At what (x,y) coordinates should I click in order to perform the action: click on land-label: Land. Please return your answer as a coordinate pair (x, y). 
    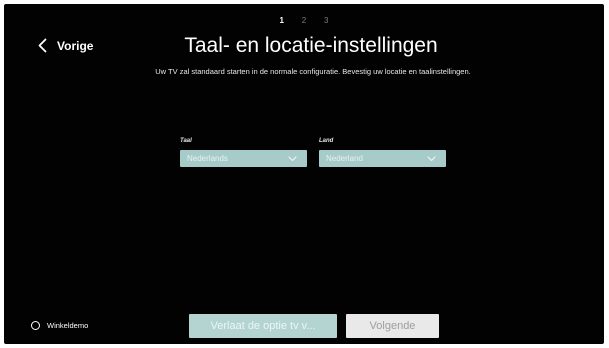
    Looking at the image, I should click on (326, 141).